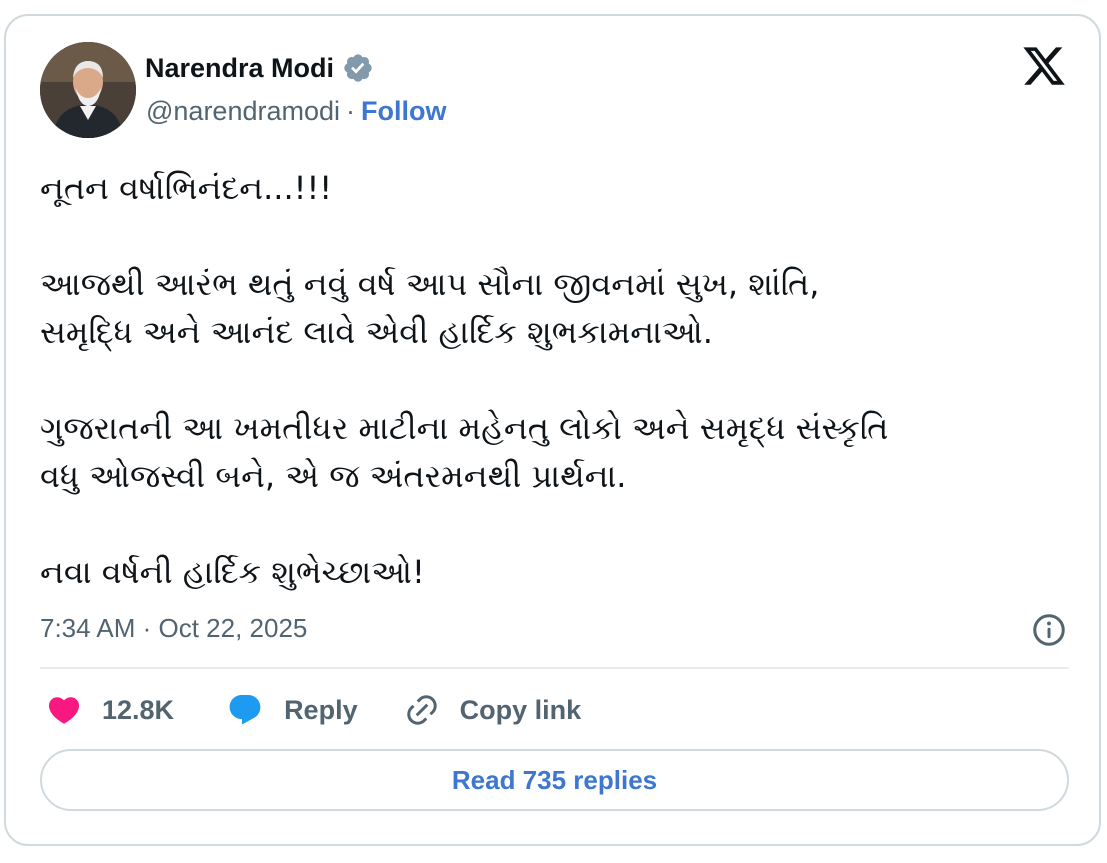 The image size is (1107, 863). Describe the element at coordinates (245, 710) in the screenshot. I see `speech-bubble-icon` at that location.